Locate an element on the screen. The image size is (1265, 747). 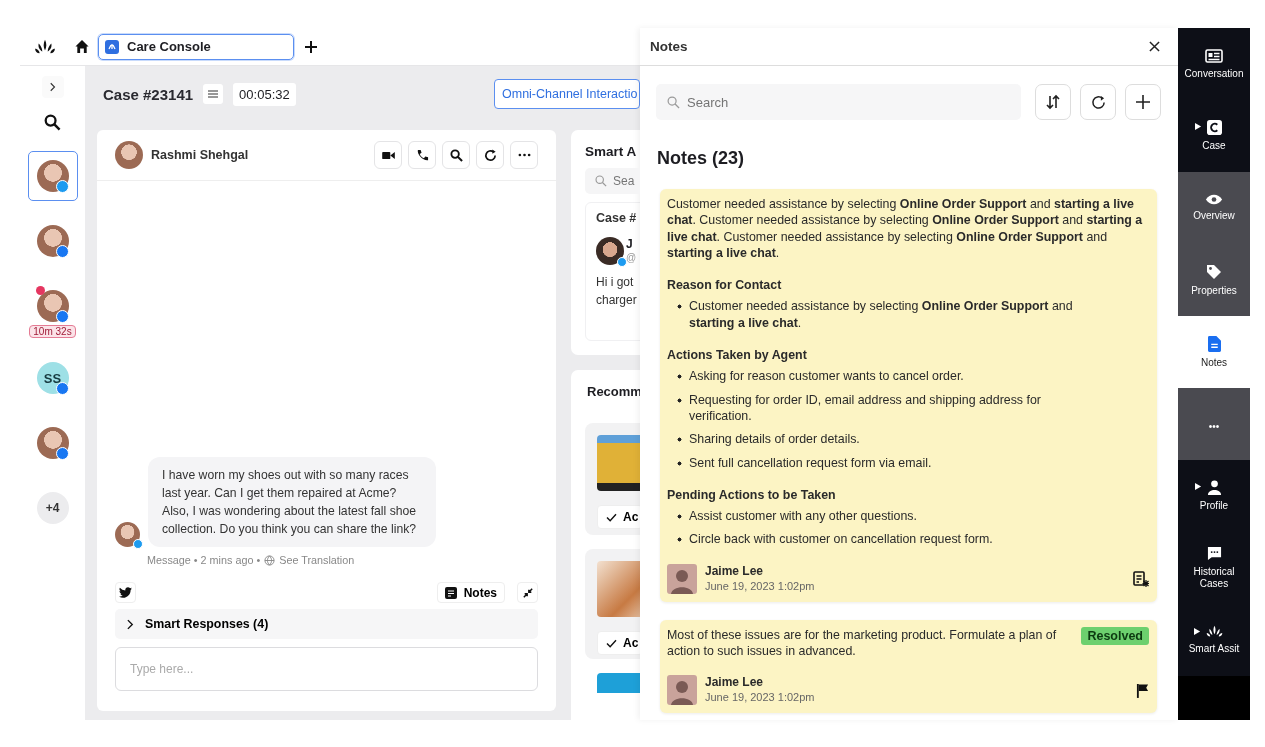
sort-button is located at coordinates (1053, 102).